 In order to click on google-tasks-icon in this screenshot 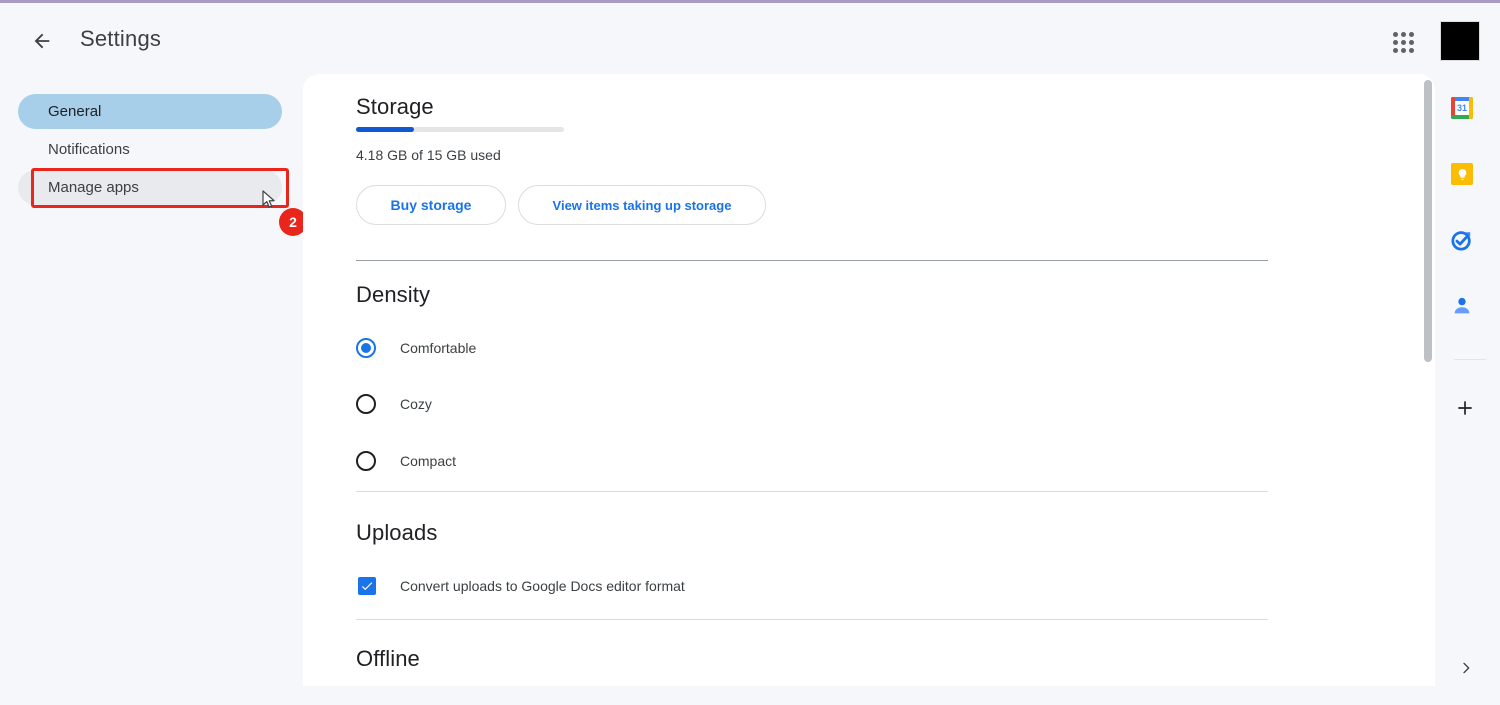, I will do `click(1462, 240)`.